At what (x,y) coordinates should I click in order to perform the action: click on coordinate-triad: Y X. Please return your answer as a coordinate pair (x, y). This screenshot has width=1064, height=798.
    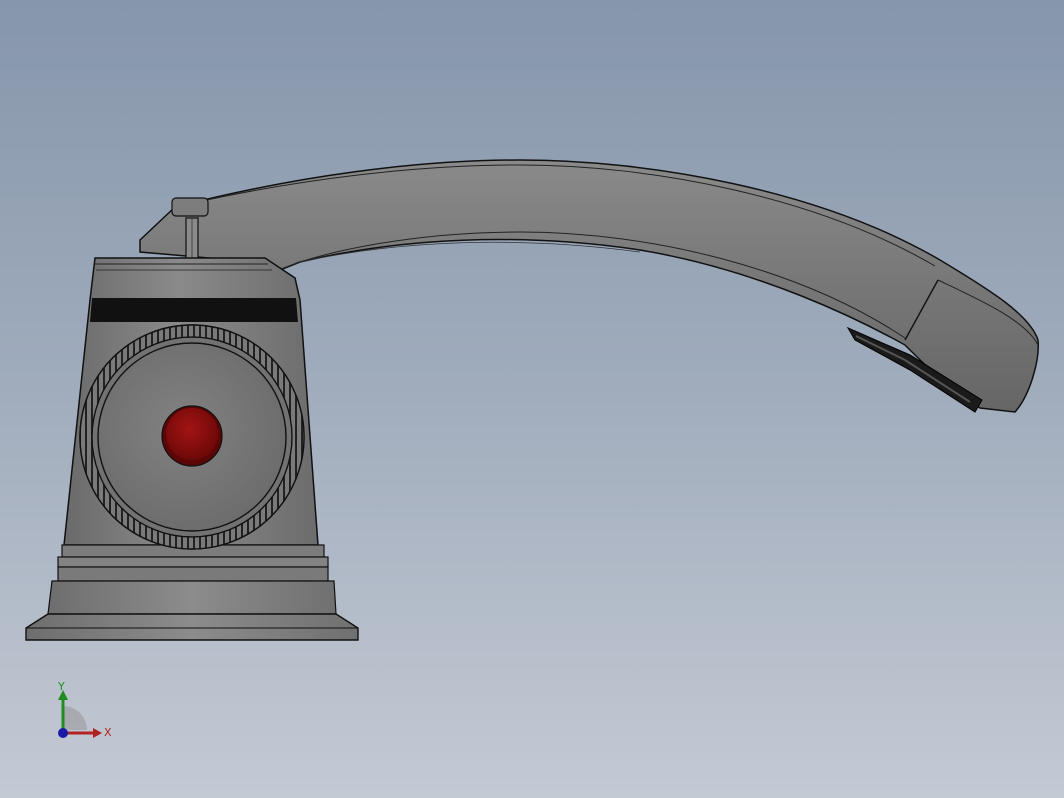
    Looking at the image, I should click on (84, 709).